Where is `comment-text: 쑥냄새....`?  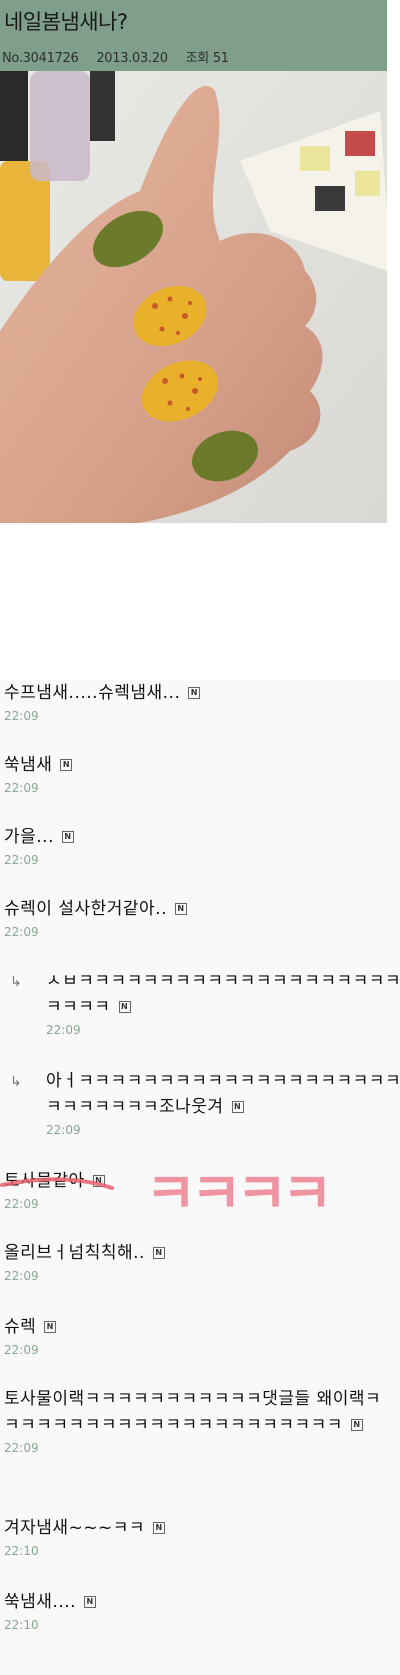 comment-text: 쑥냄새.... is located at coordinates (40, 1602).